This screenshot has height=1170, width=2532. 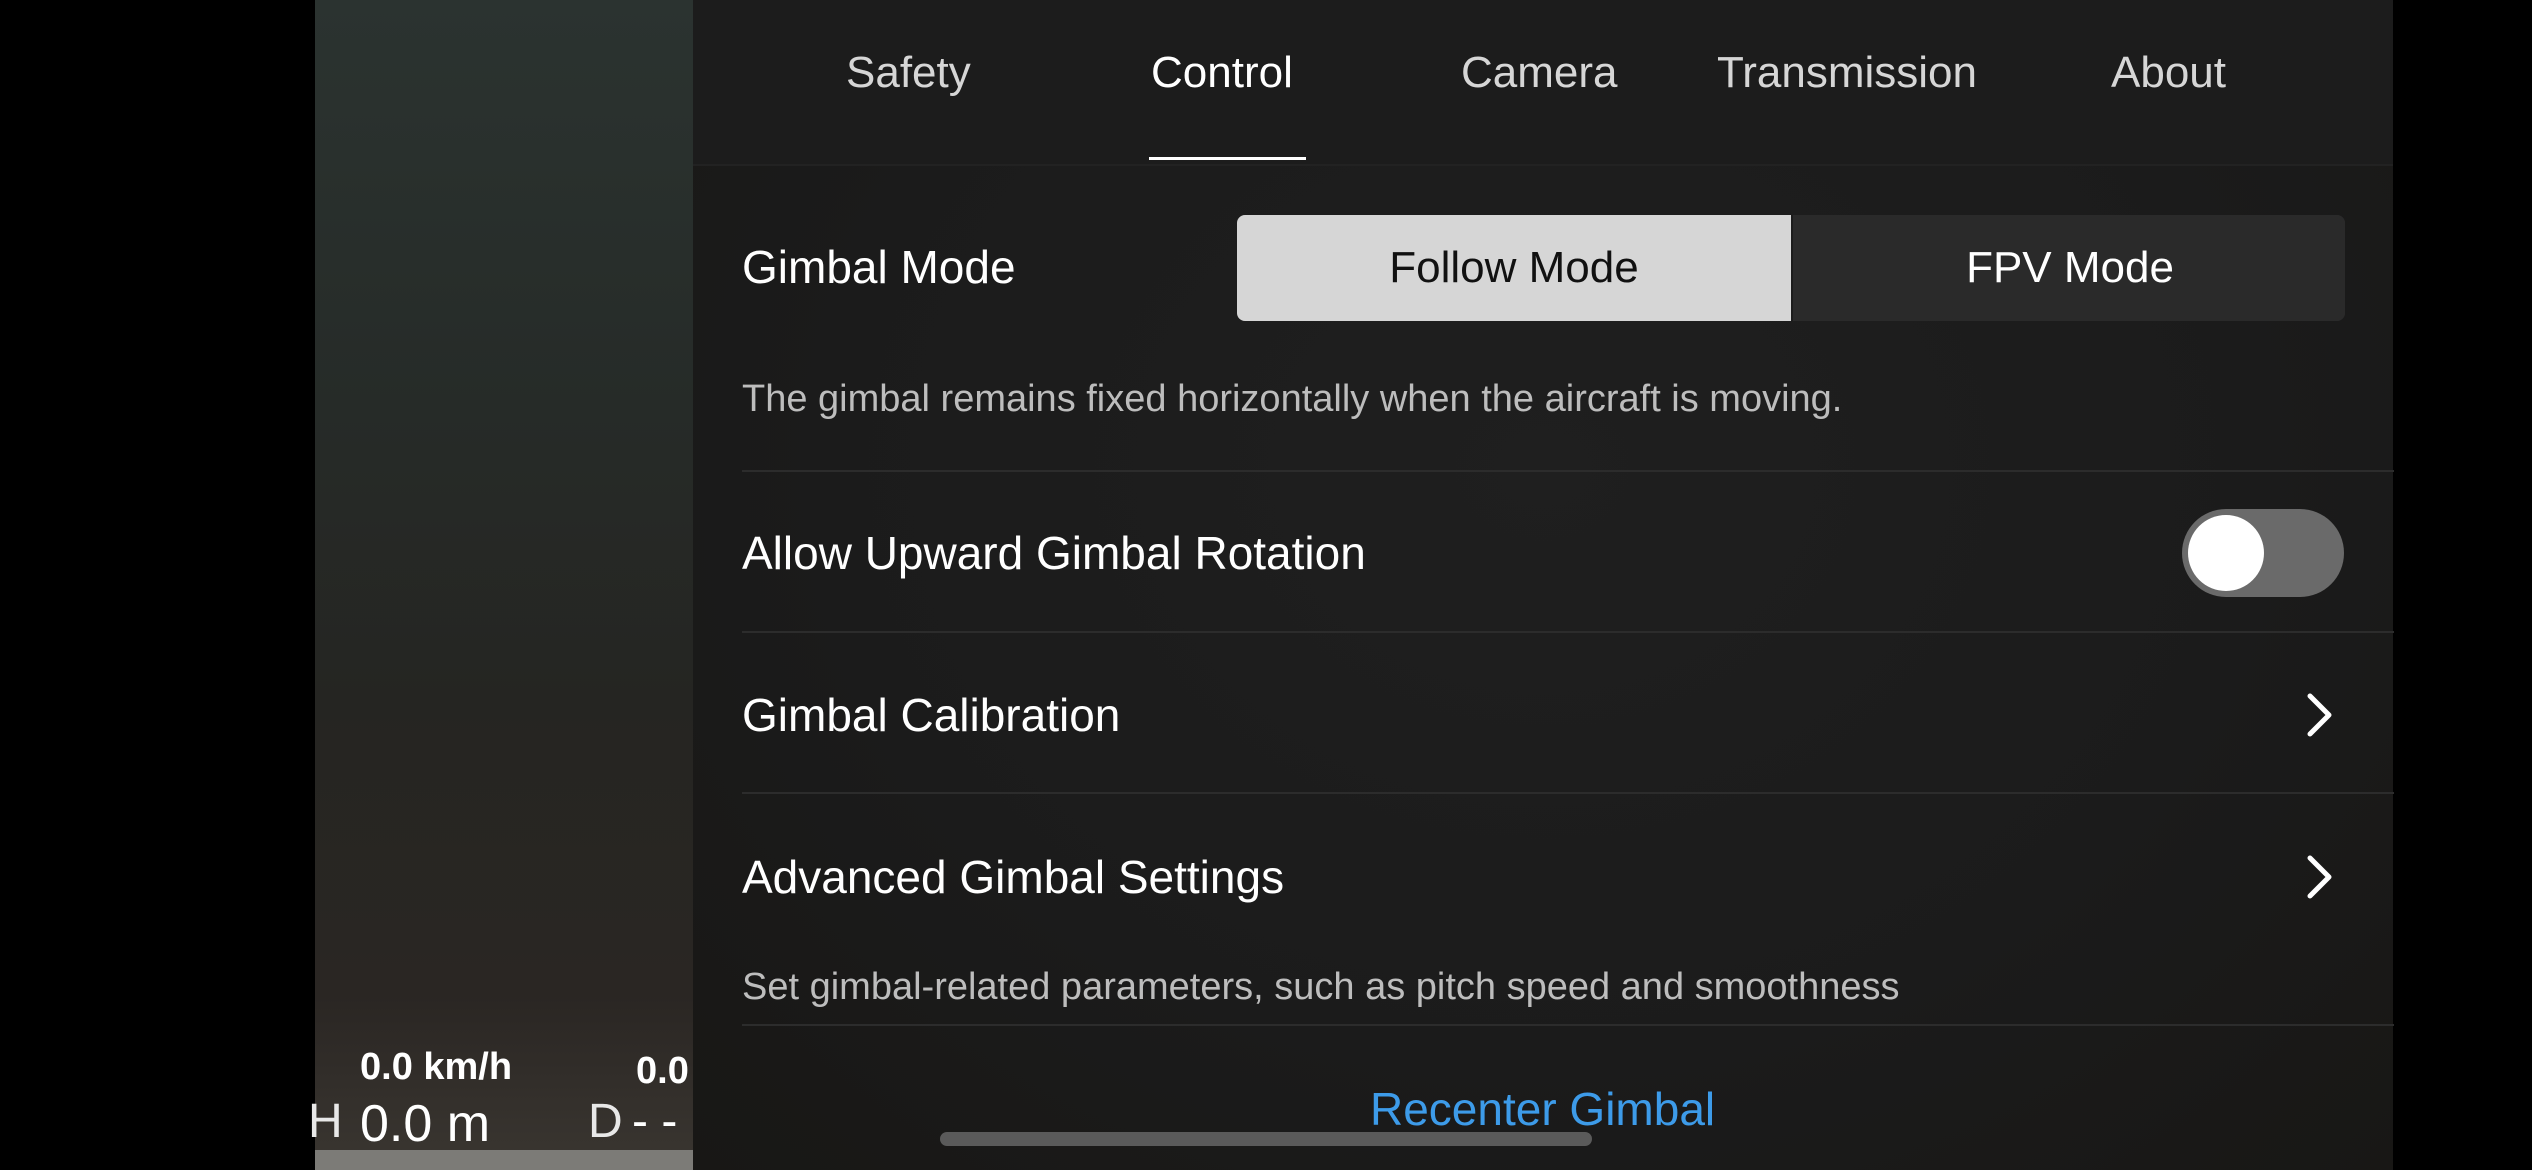 What do you see at coordinates (1054, 553) in the screenshot?
I see `upward-rotation-label: Allow Upward Gimbal Rotation` at bounding box center [1054, 553].